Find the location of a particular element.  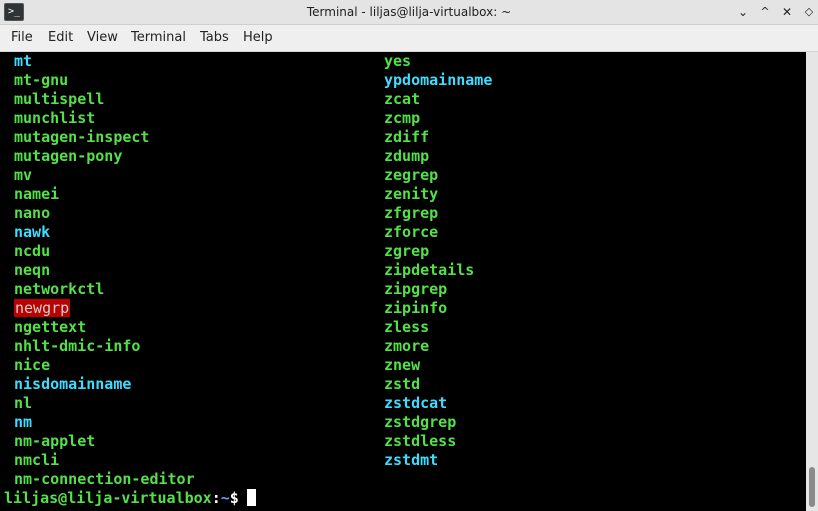

menu-view: View is located at coordinates (102, 38).